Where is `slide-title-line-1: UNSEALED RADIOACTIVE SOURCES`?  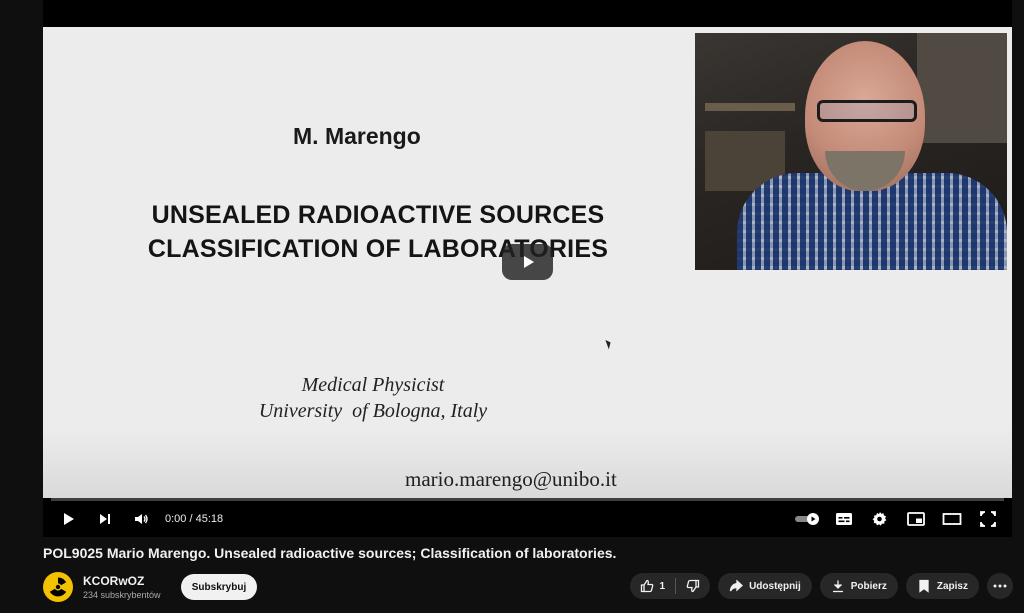
slide-title-line-1: UNSEALED RADIOACTIVE SOURCES is located at coordinates (378, 215).